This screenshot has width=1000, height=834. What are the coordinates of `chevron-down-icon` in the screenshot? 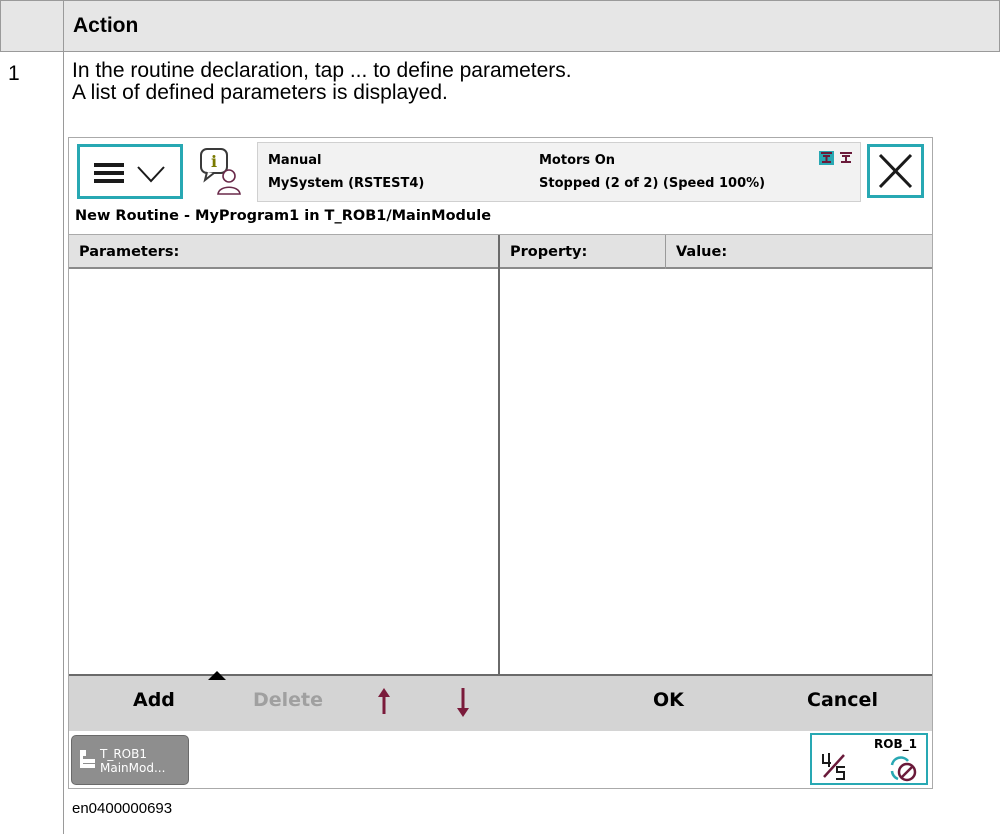 It's located at (151, 174).